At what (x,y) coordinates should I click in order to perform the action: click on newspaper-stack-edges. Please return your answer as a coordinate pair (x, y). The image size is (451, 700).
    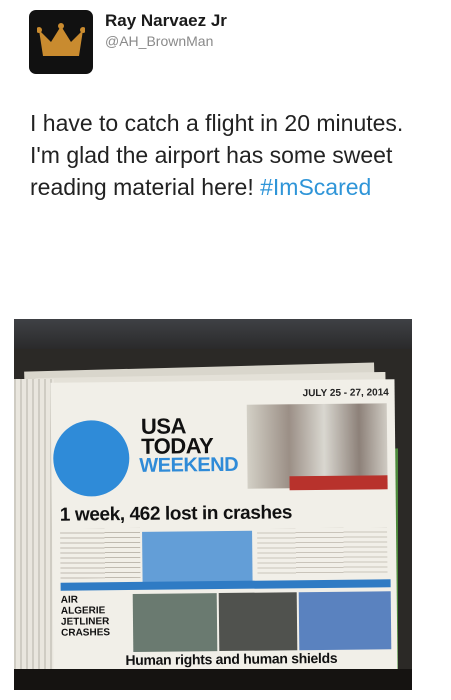
    Looking at the image, I should click on (34, 524).